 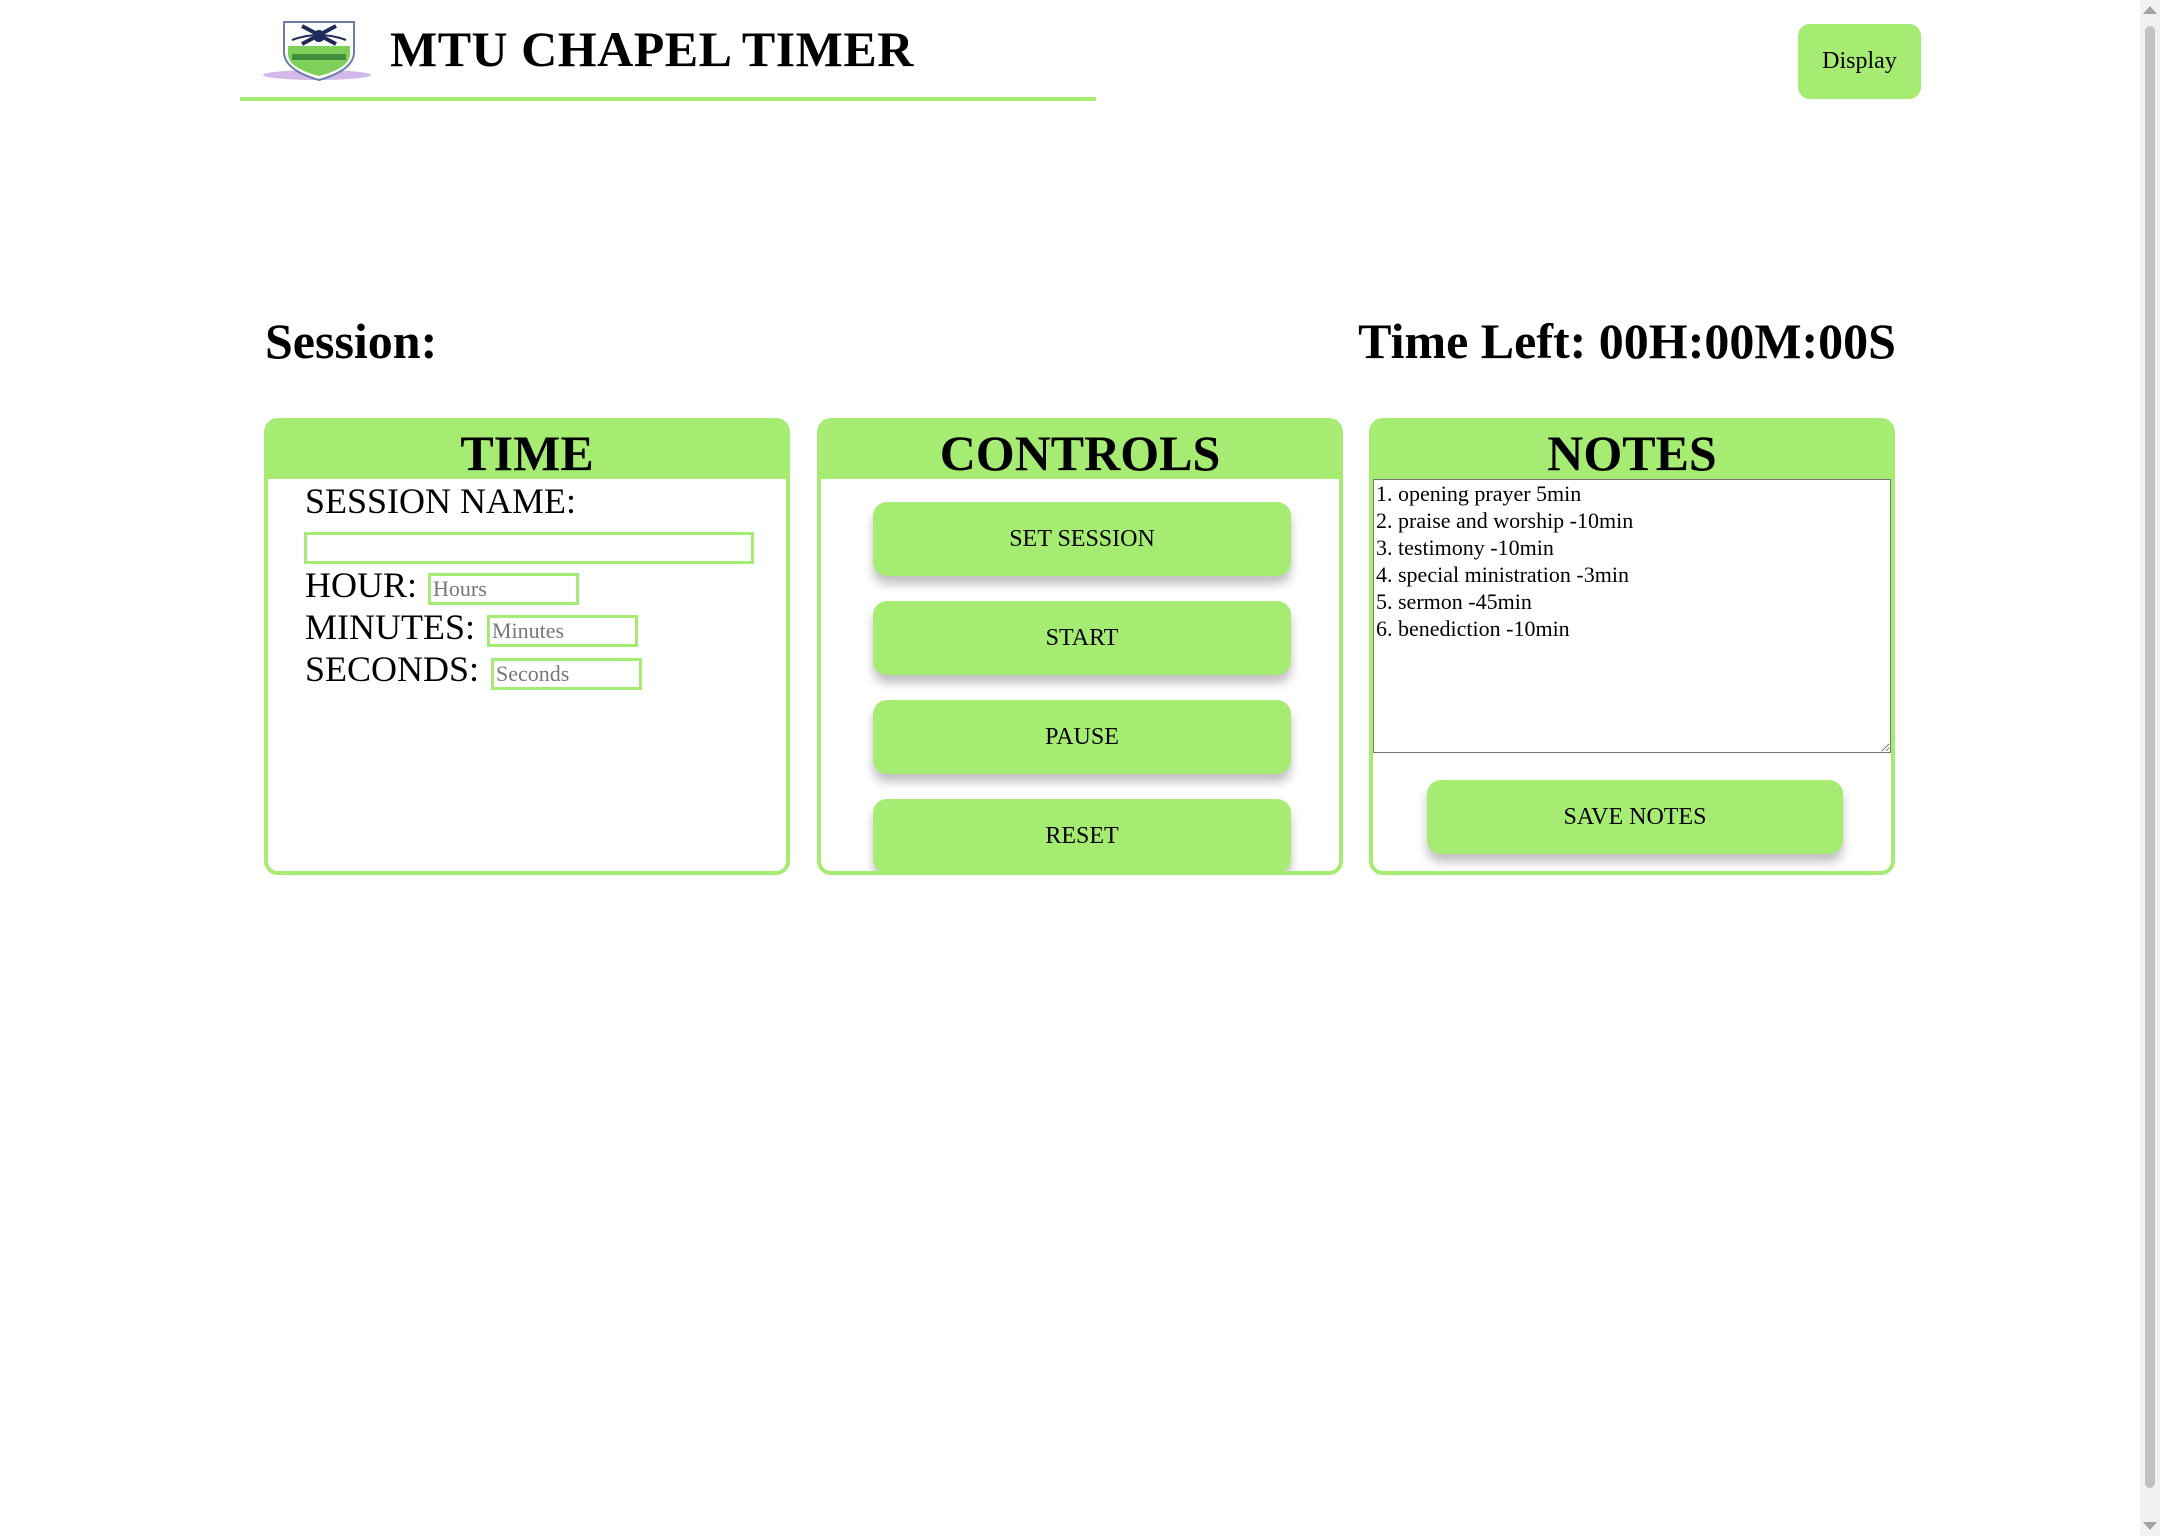 I want to click on mtu-crest-logo-icon, so click(x=317, y=51).